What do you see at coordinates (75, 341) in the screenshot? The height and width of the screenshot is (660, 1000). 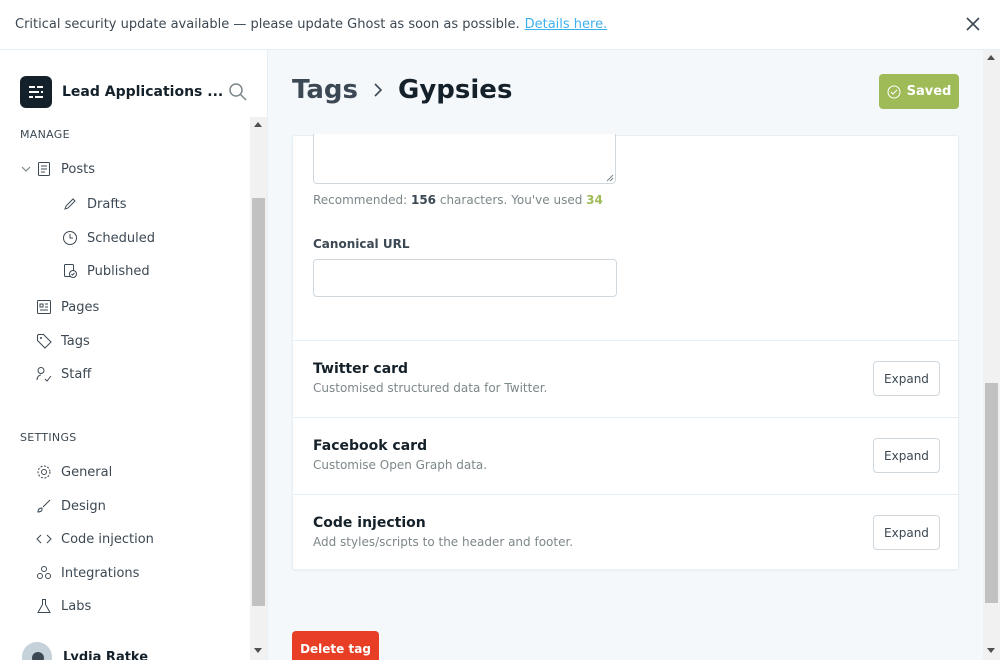 I see `sidebar-item-label: Tags` at bounding box center [75, 341].